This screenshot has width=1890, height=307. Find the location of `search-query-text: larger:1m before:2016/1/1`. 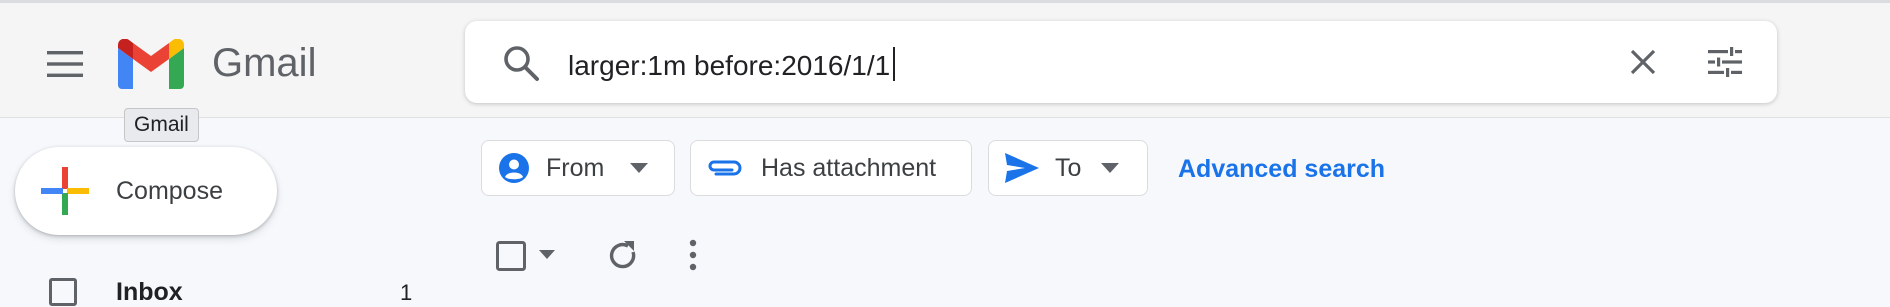

search-query-text: larger:1m before:2016/1/1 is located at coordinates (729, 65).